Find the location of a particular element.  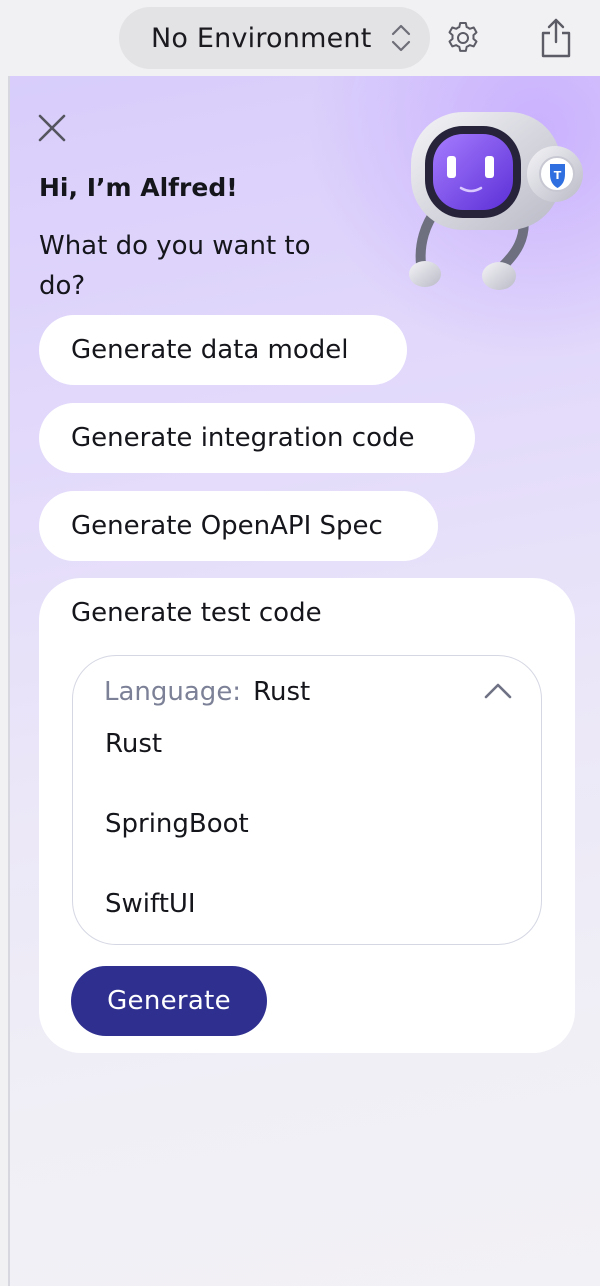

svg-text: T is located at coordinates (558, 175).